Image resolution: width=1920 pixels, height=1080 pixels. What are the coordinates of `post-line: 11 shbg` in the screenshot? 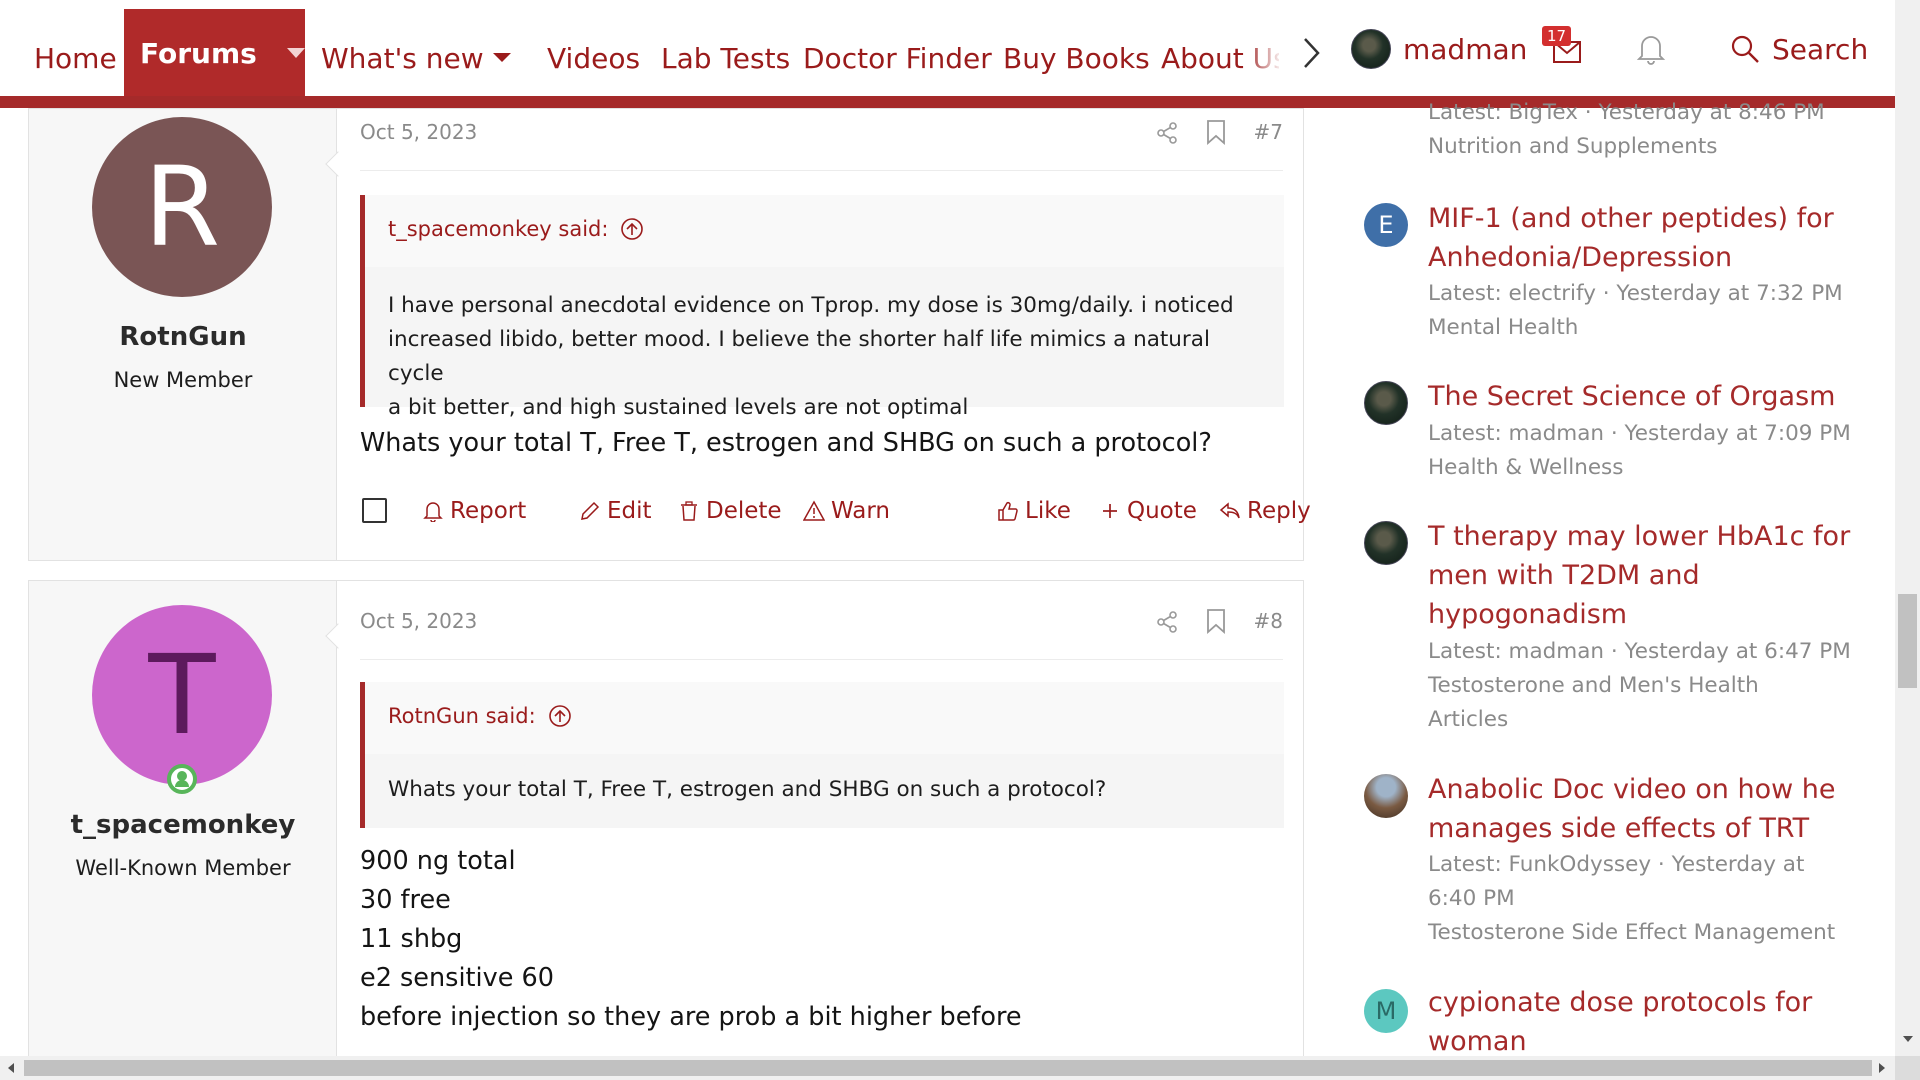 It's located at (411, 939).